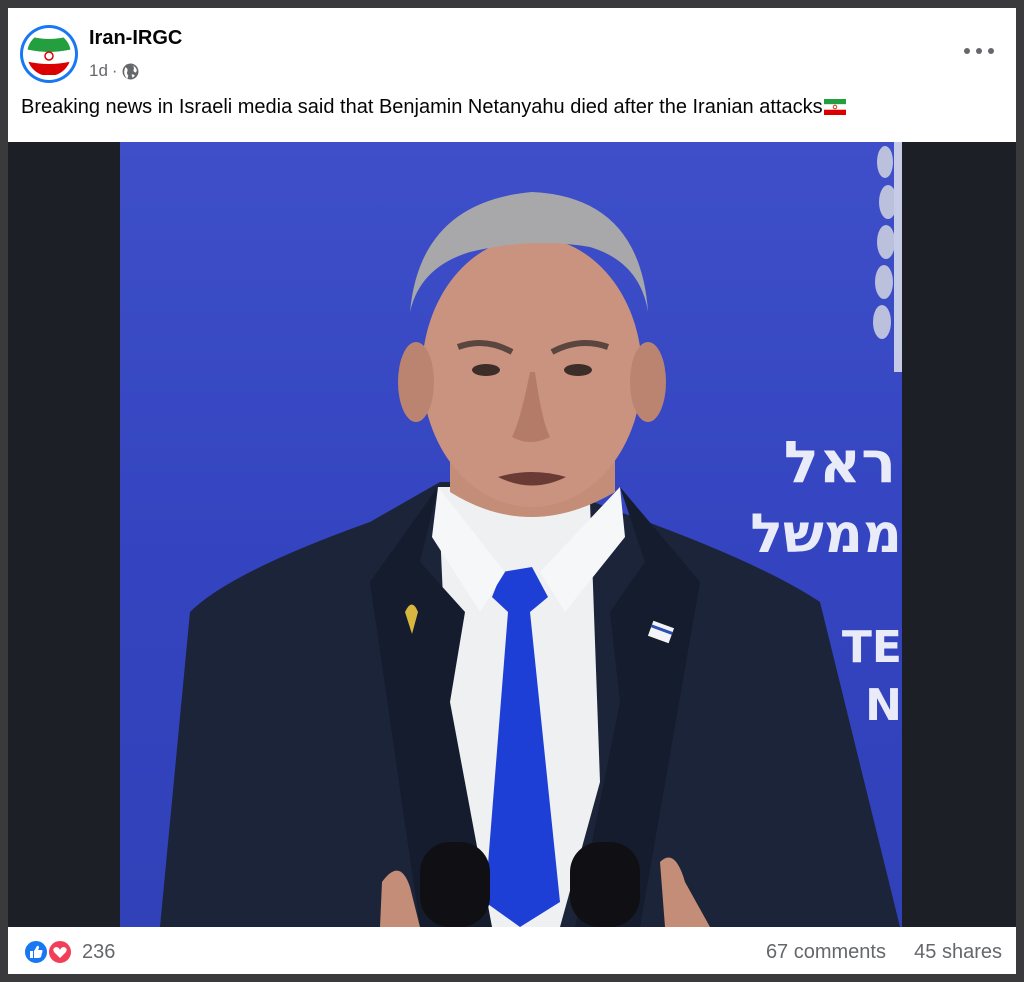 This screenshot has height=982, width=1024. I want to click on reaction-icons, so click(49, 952).